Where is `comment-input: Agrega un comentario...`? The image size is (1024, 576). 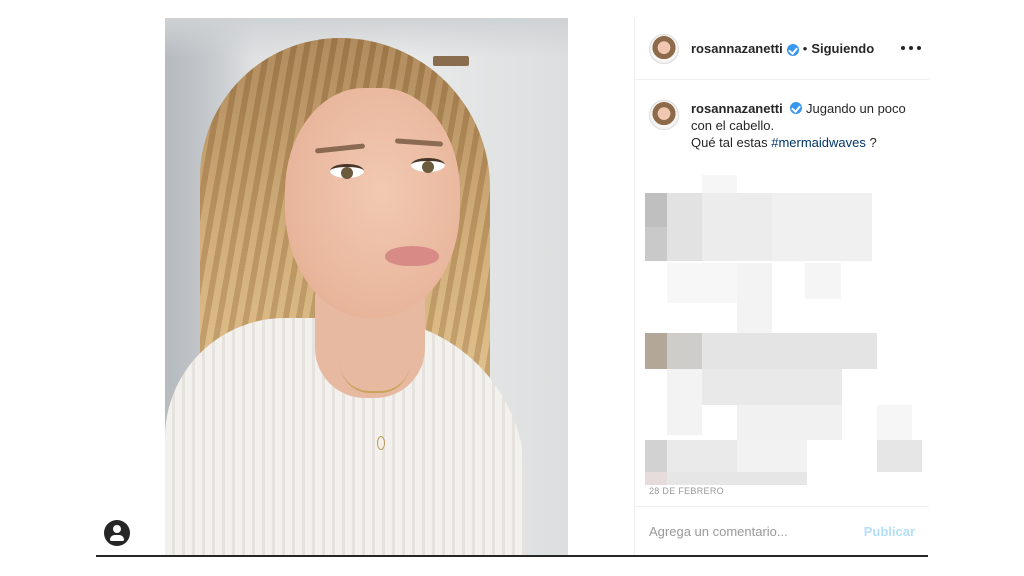 comment-input: Agrega un comentario... is located at coordinates (756, 531).